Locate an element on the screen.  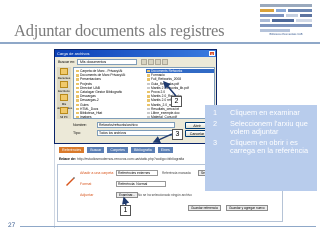
place-my-pc: Mi PC is located at coordinates (64, 112).